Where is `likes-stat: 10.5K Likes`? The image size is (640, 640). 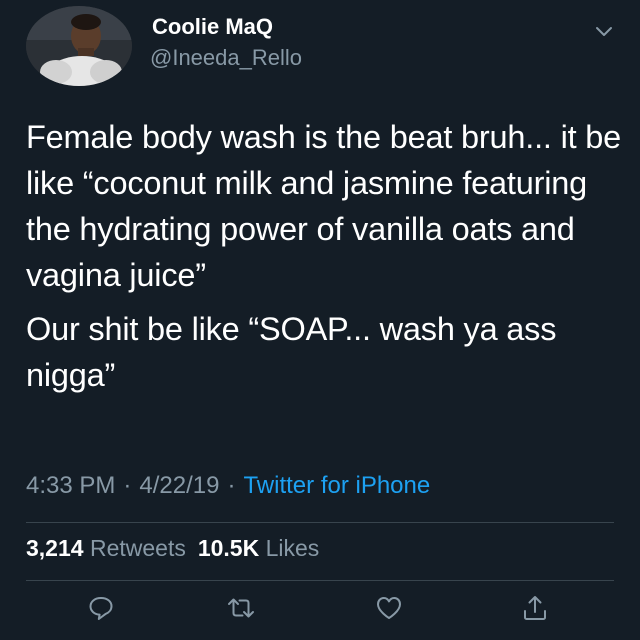
likes-stat: 10.5K Likes is located at coordinates (258, 548).